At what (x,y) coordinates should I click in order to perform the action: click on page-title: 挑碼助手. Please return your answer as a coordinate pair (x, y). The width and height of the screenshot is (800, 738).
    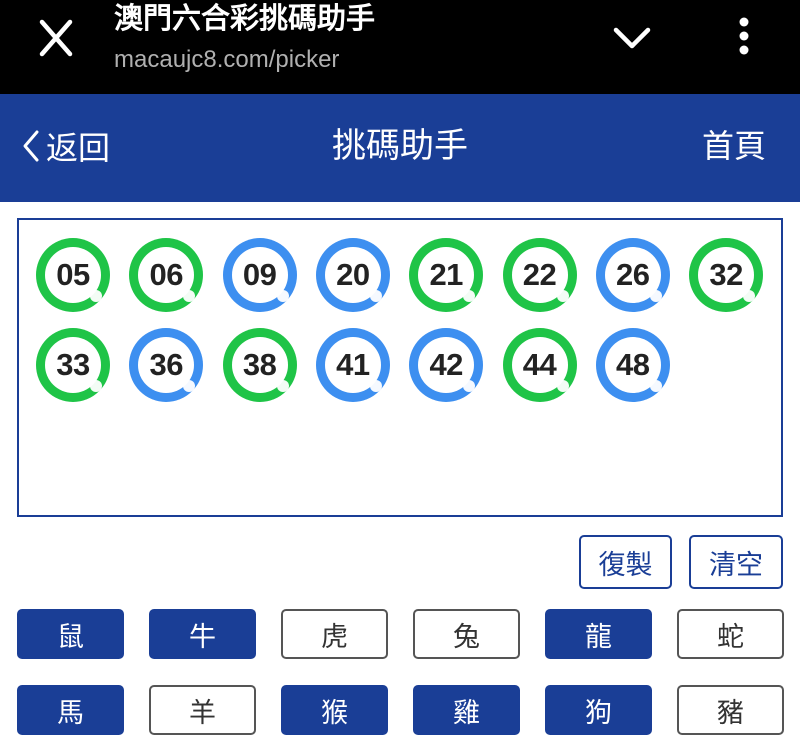
    Looking at the image, I should click on (400, 146).